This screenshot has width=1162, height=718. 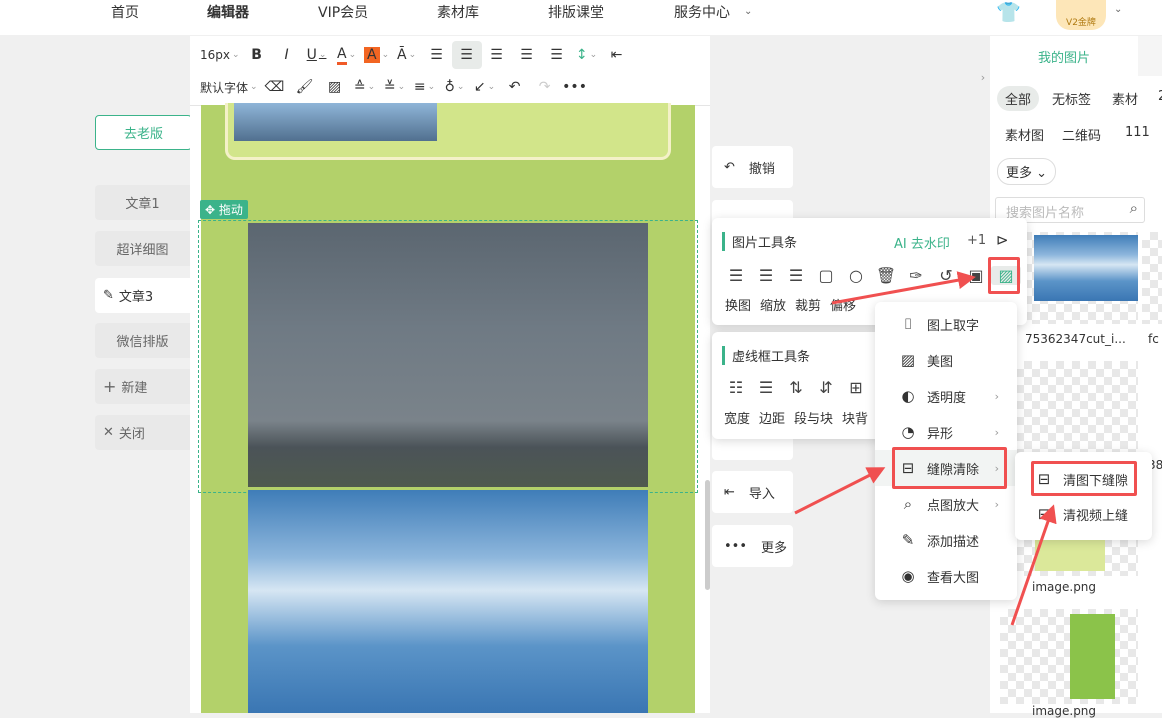 What do you see at coordinates (702, 12) in the screenshot?
I see `nav-service: 服务中心` at bounding box center [702, 12].